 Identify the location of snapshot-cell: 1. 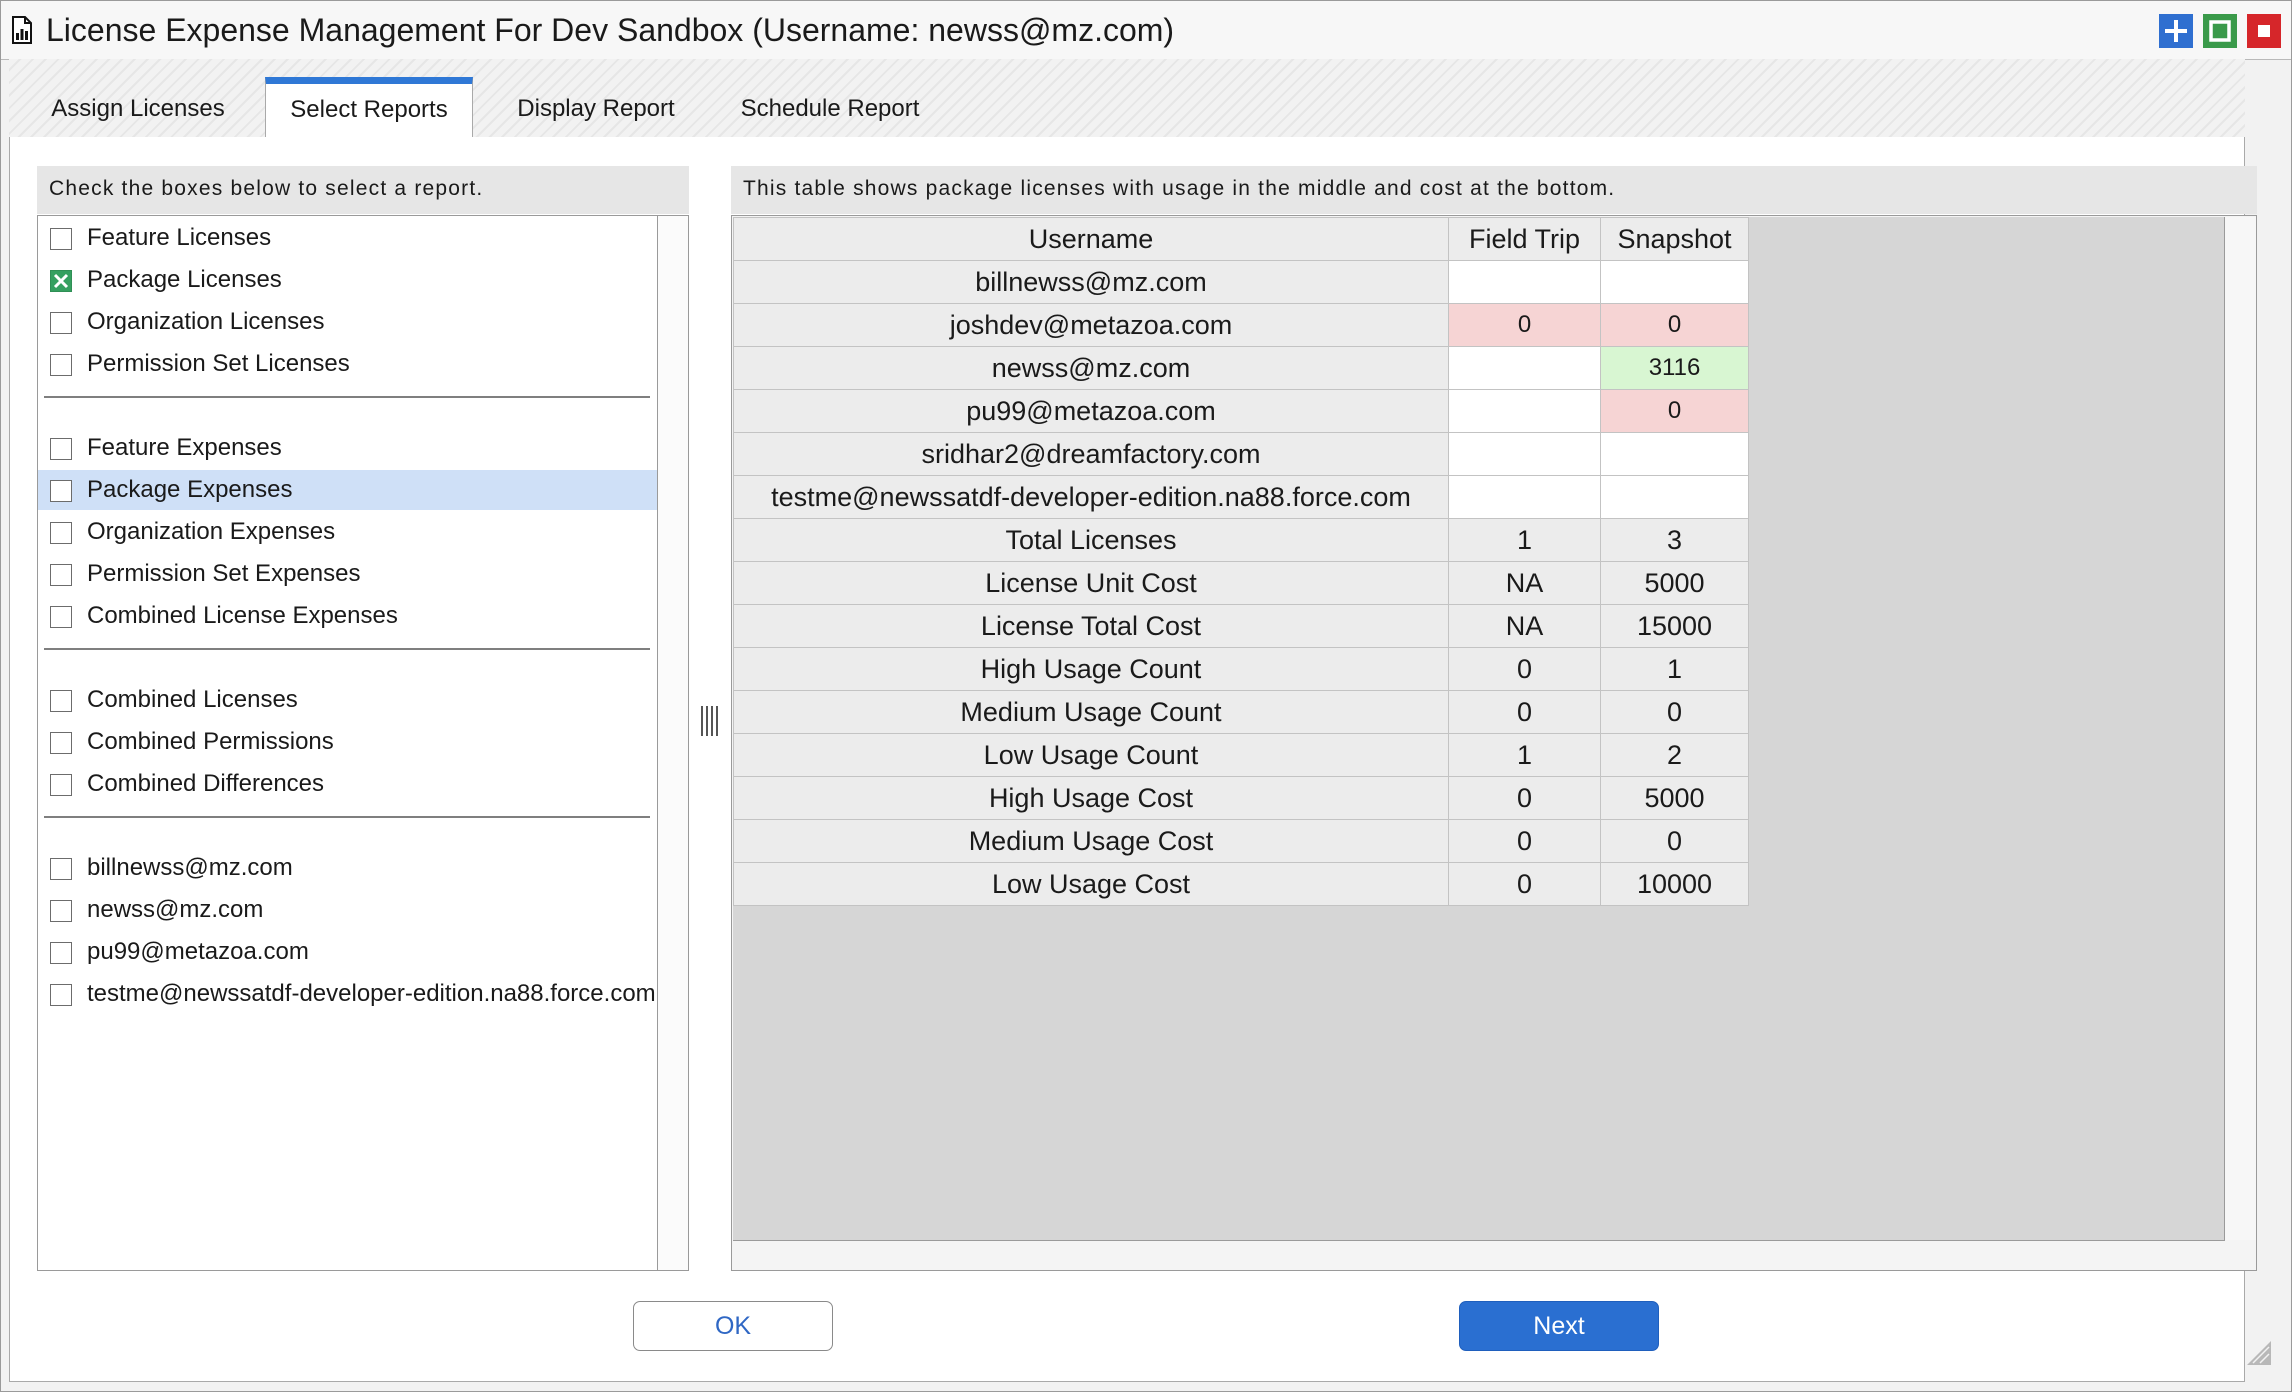
(1674, 669).